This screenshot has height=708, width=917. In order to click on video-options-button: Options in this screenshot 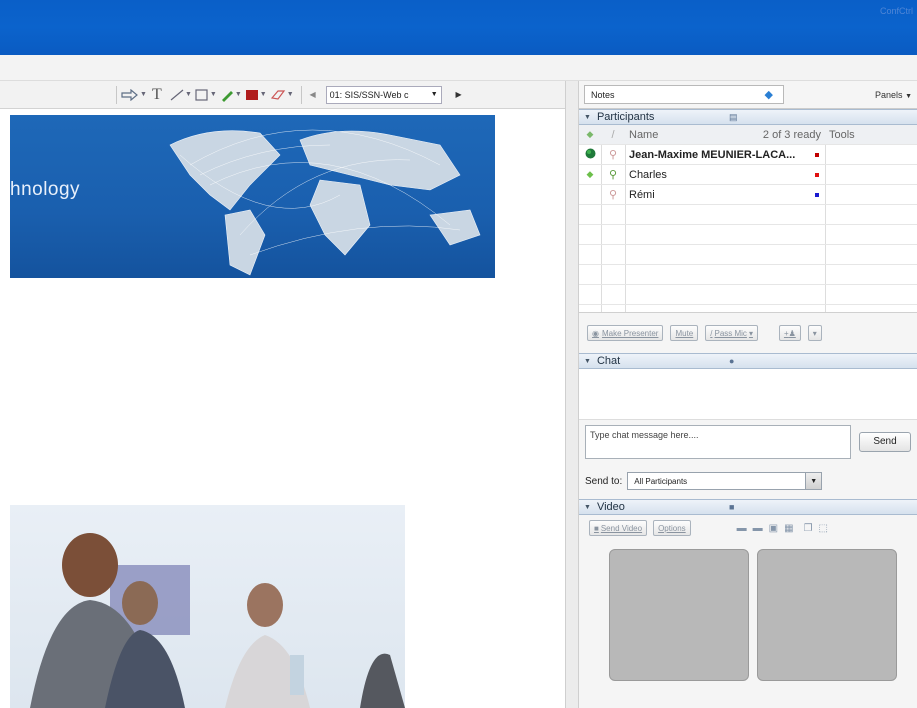, I will do `click(672, 528)`.